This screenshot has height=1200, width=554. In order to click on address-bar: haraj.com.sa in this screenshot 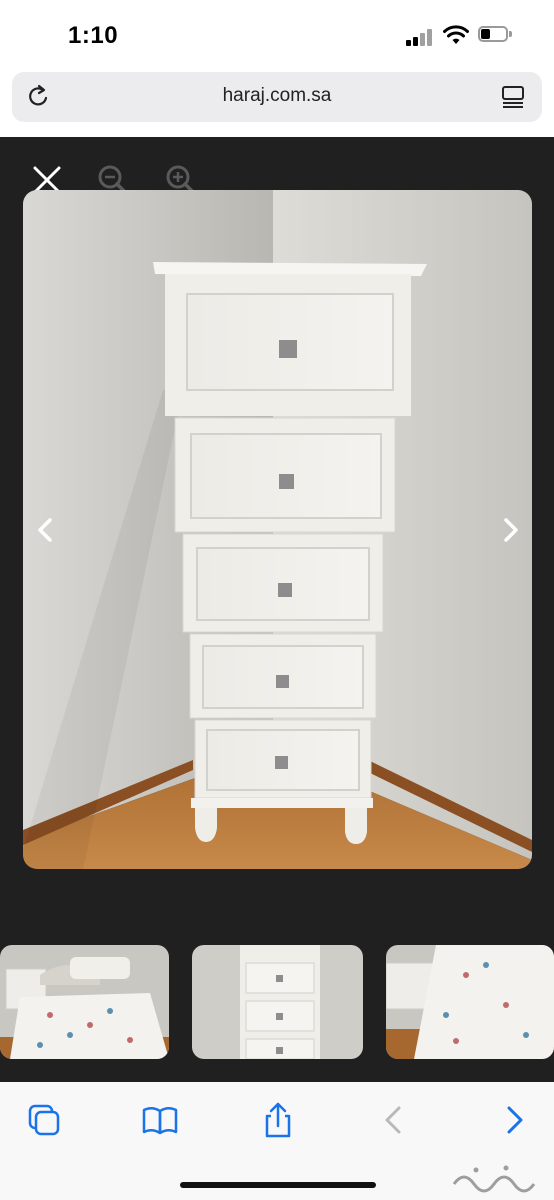, I will do `click(277, 97)`.